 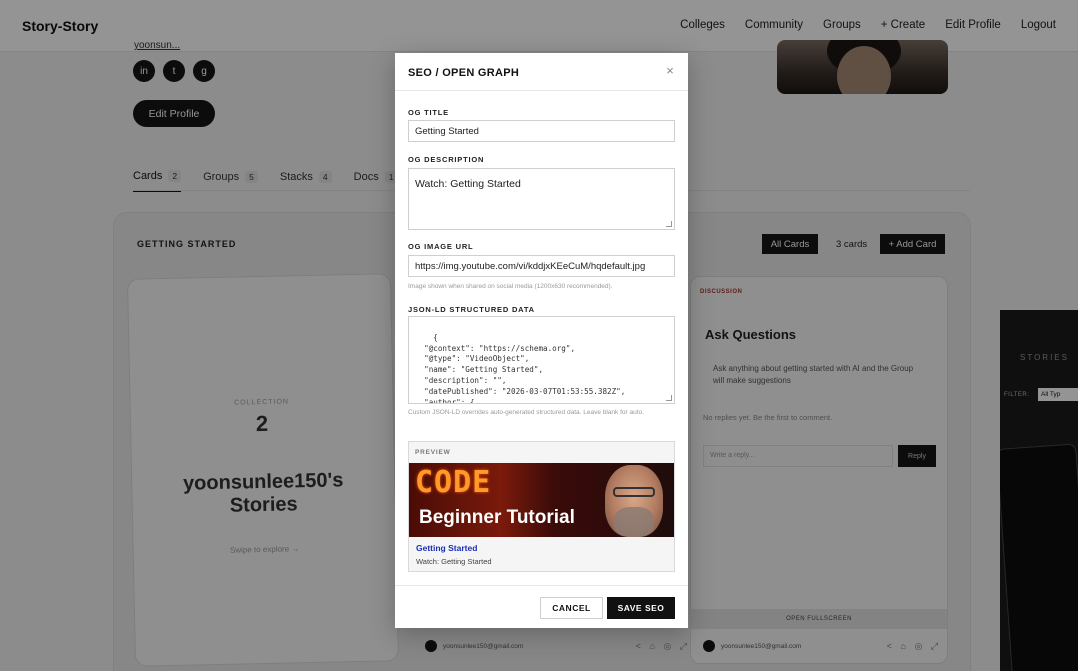 What do you see at coordinates (471, 309) in the screenshot?
I see `json-ld-label: JSON-LD STRUCTURED DATA` at bounding box center [471, 309].